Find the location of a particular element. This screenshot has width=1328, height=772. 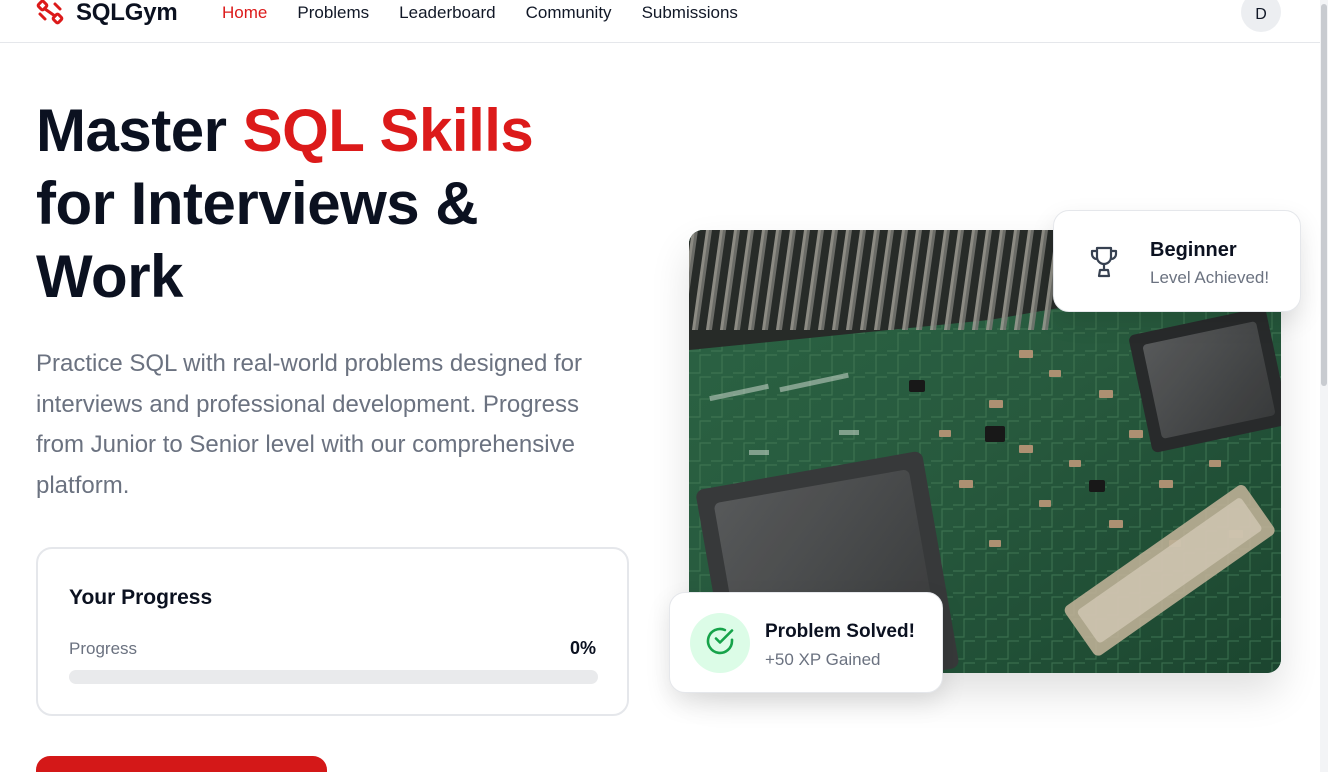

progress-percent: 0% is located at coordinates (582, 648).